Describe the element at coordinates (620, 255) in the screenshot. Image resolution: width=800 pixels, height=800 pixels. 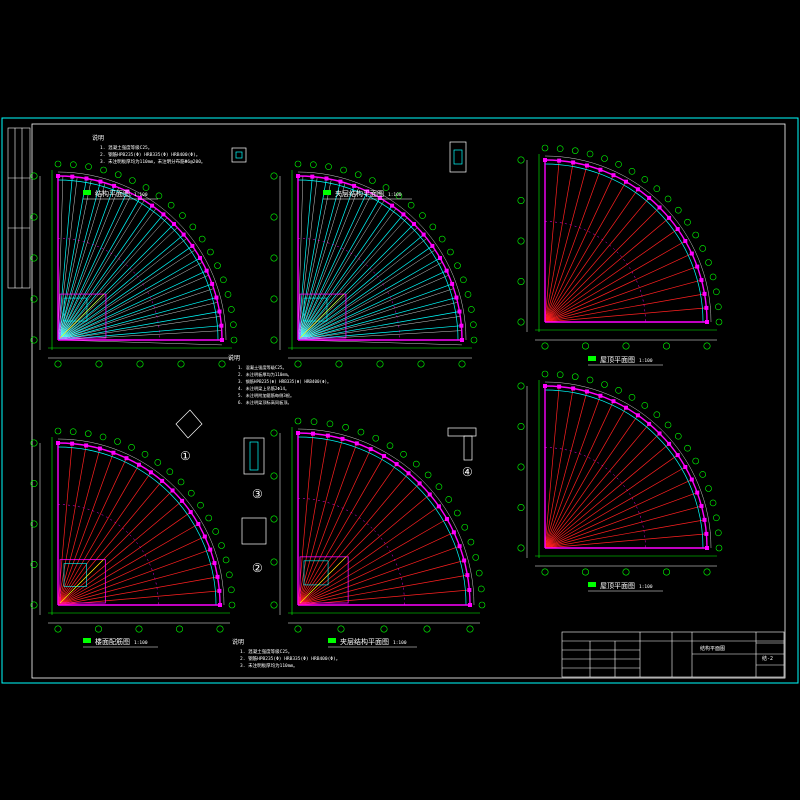
I see `plan-view-top-right: 屋顶平面图 1:100` at that location.